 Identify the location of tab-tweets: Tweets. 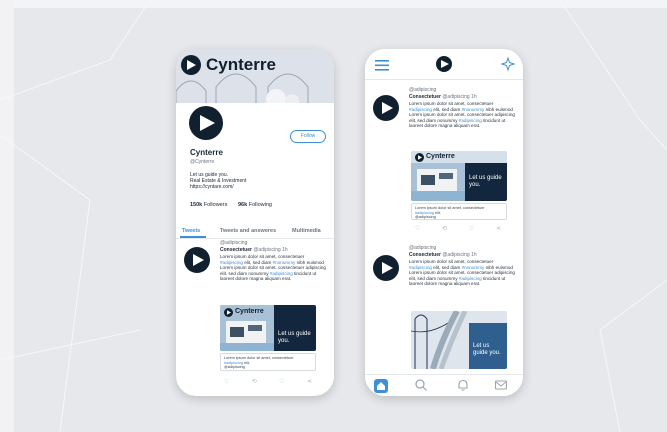
(191, 231).